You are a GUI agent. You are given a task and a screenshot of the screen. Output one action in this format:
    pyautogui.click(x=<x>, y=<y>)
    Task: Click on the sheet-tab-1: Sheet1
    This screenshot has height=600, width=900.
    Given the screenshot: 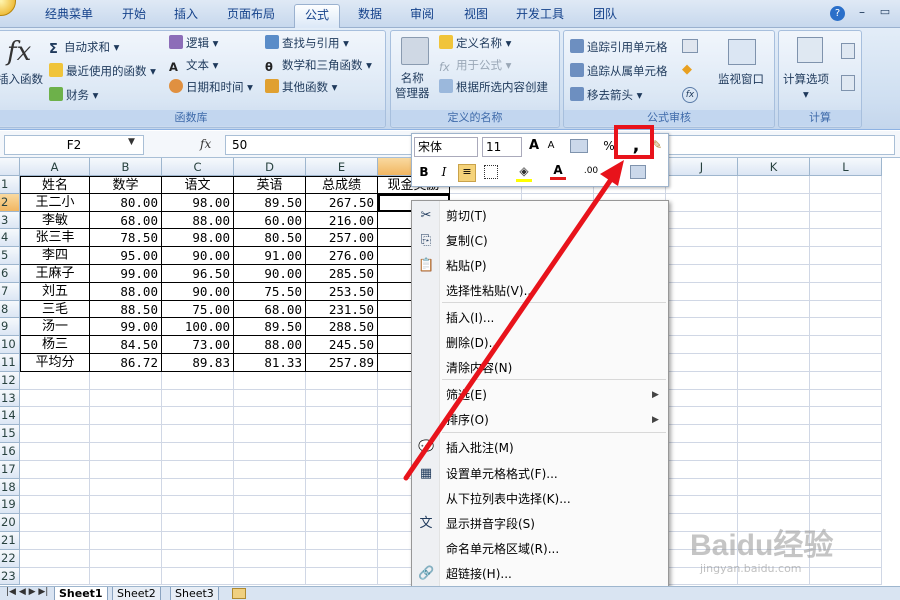 What is the action you would take?
    pyautogui.click(x=81, y=593)
    